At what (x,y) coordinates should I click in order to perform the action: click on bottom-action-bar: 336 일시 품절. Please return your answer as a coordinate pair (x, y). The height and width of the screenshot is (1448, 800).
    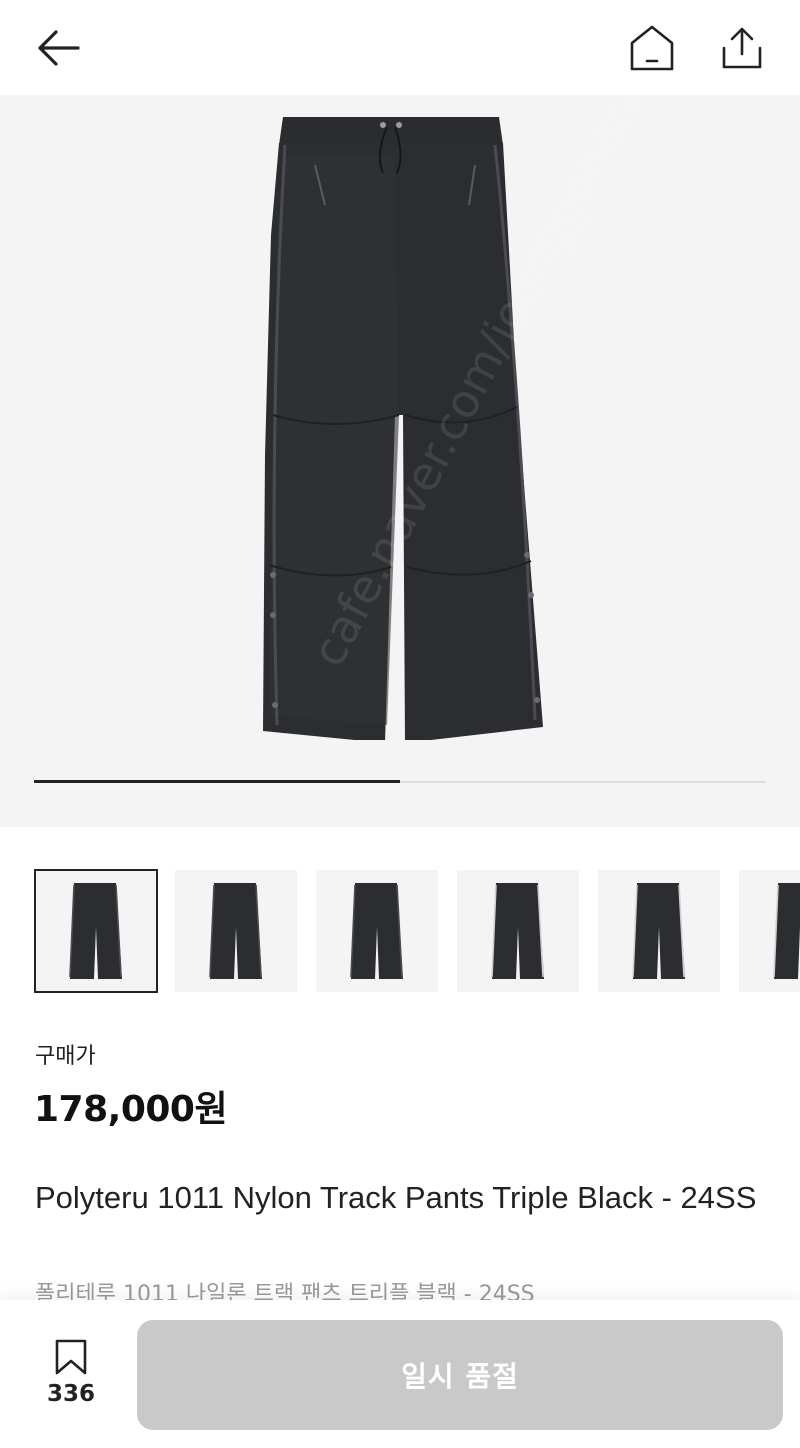
    Looking at the image, I should click on (400, 1374).